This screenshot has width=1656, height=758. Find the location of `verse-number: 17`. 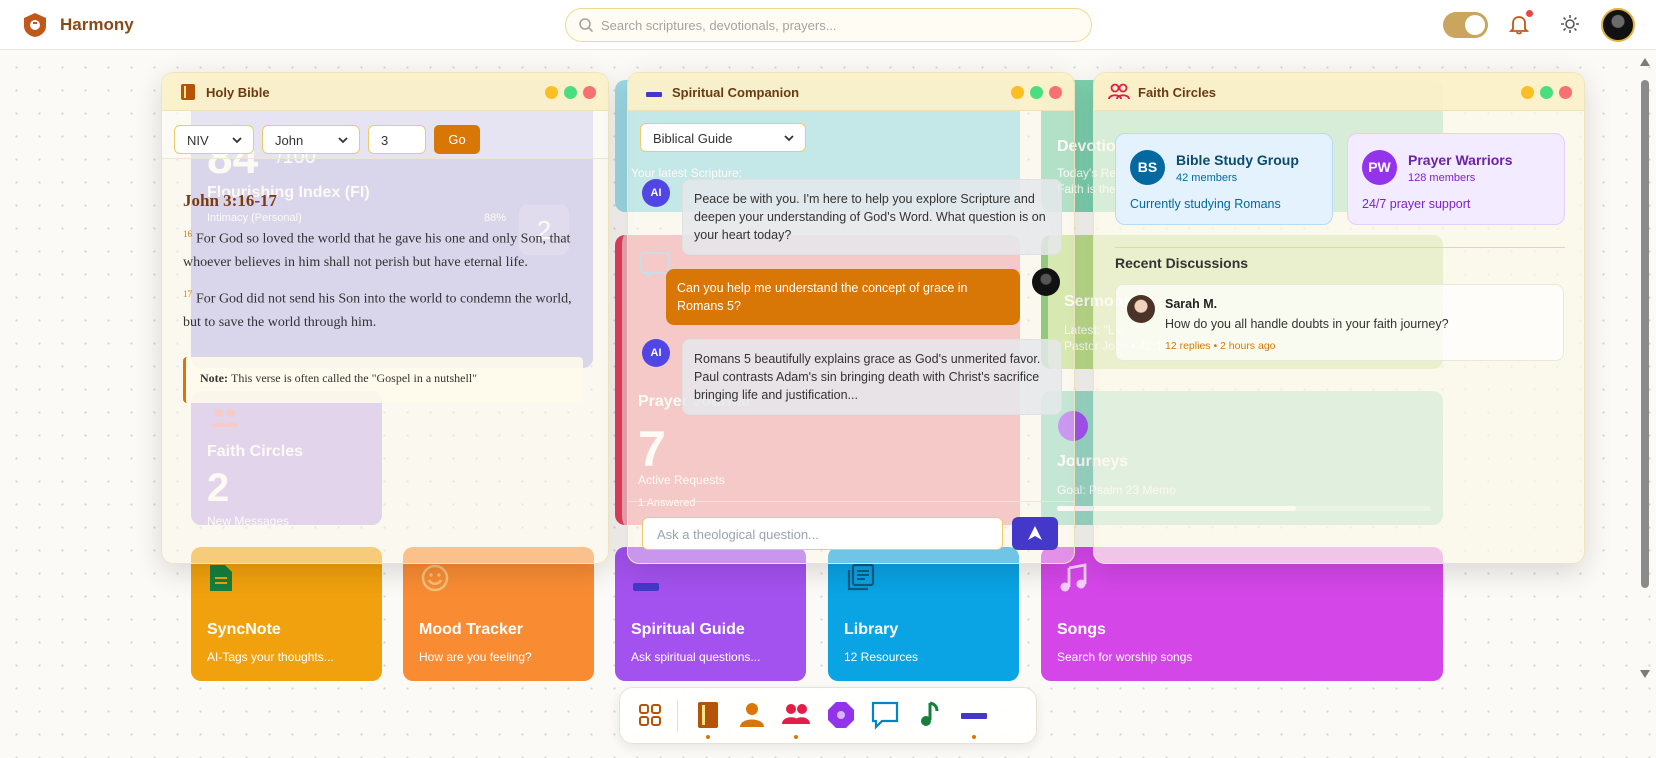

verse-number: 17 is located at coordinates (187, 294).